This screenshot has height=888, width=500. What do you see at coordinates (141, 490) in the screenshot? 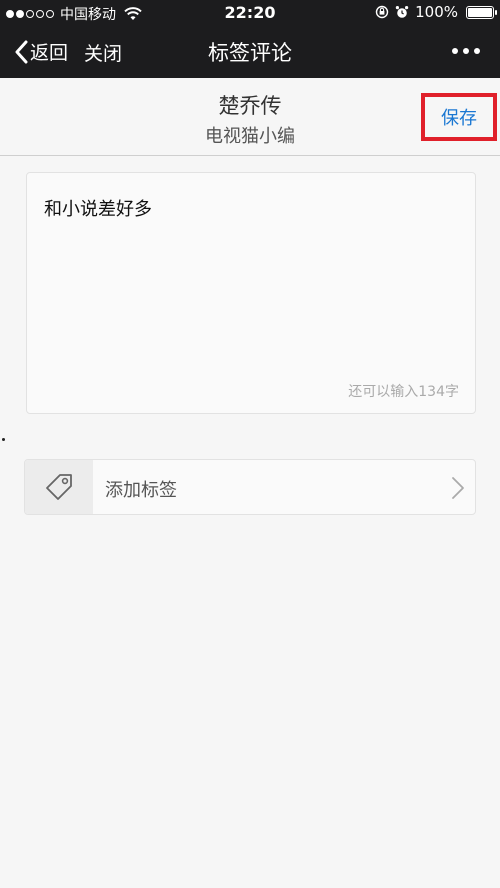
I see `add-tag-label: 添加标签` at bounding box center [141, 490].